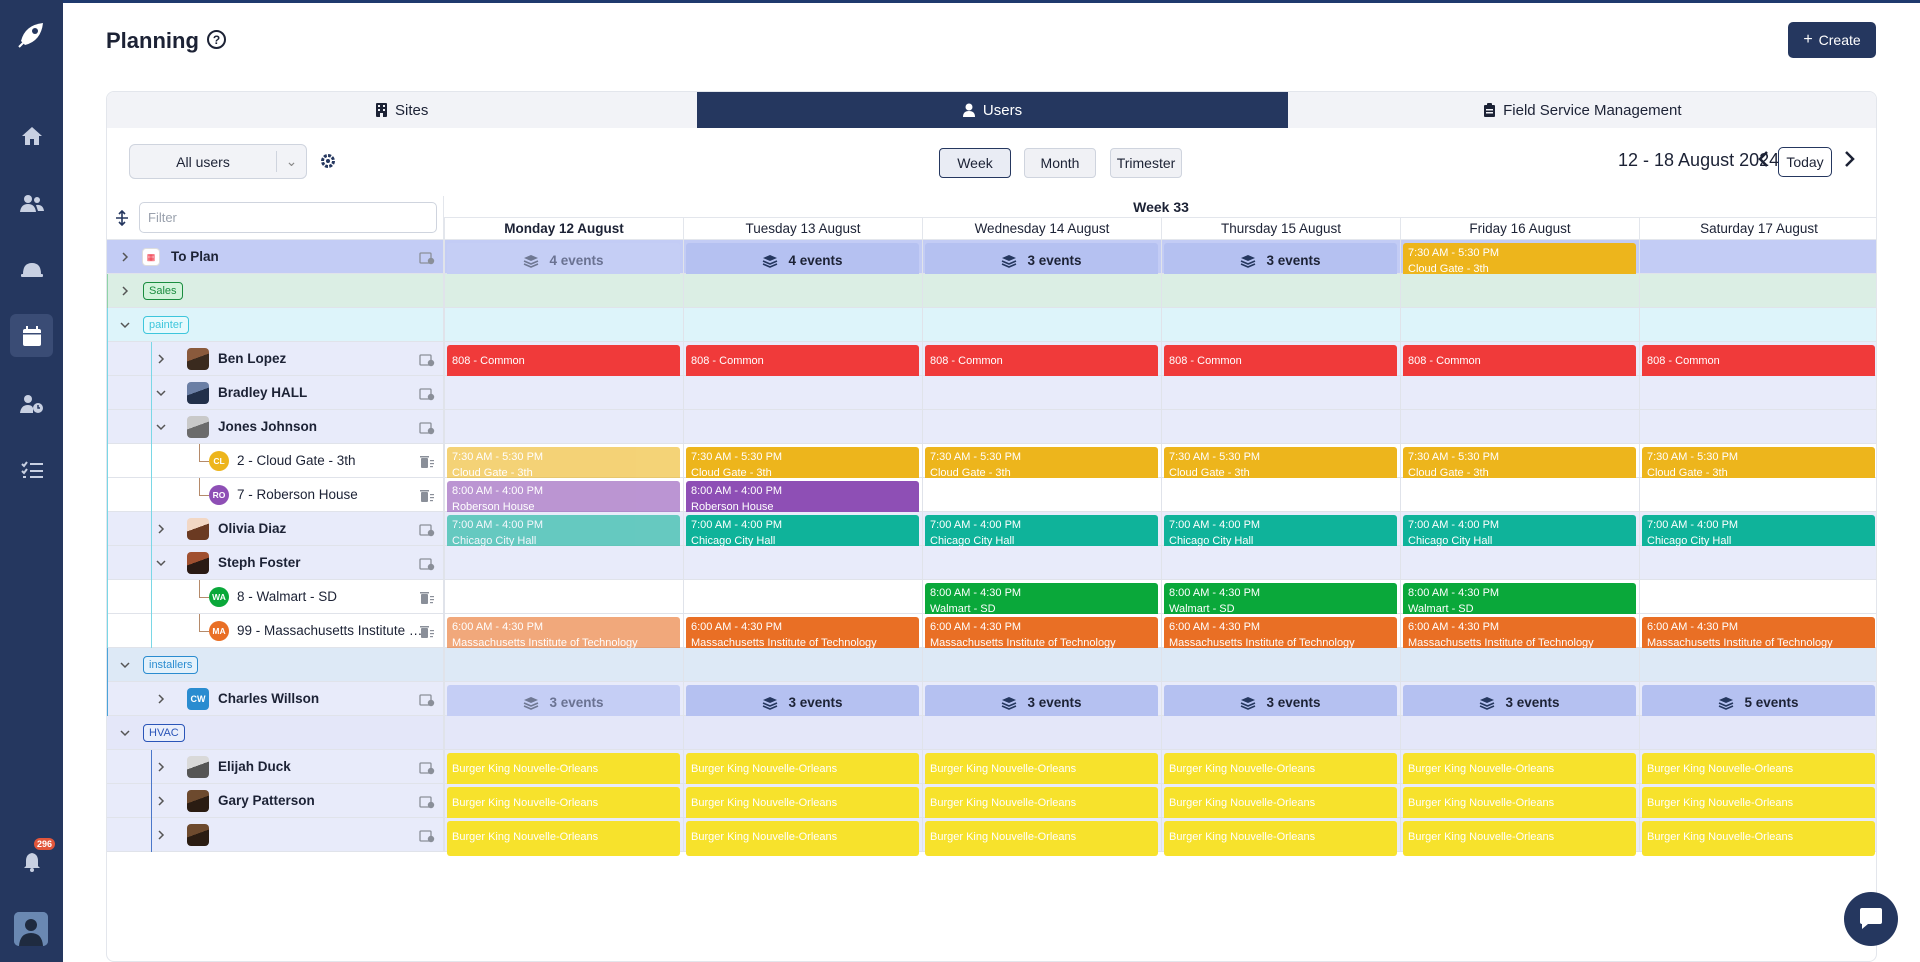 Image resolution: width=1920 pixels, height=962 pixels. I want to click on site-name: 7 - Roberson House, so click(331, 494).